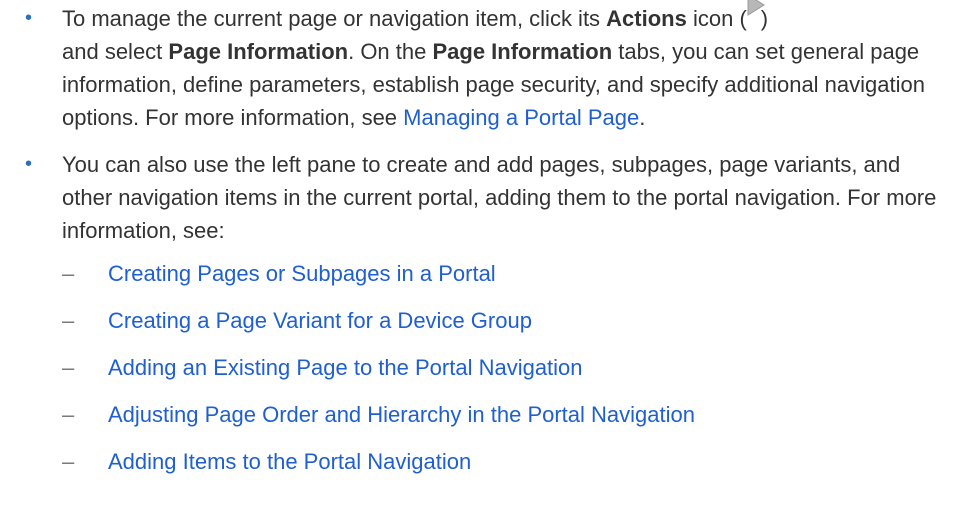  I want to click on list-item: – Creating Pages or Subpages in a Portal, so click(501, 273).